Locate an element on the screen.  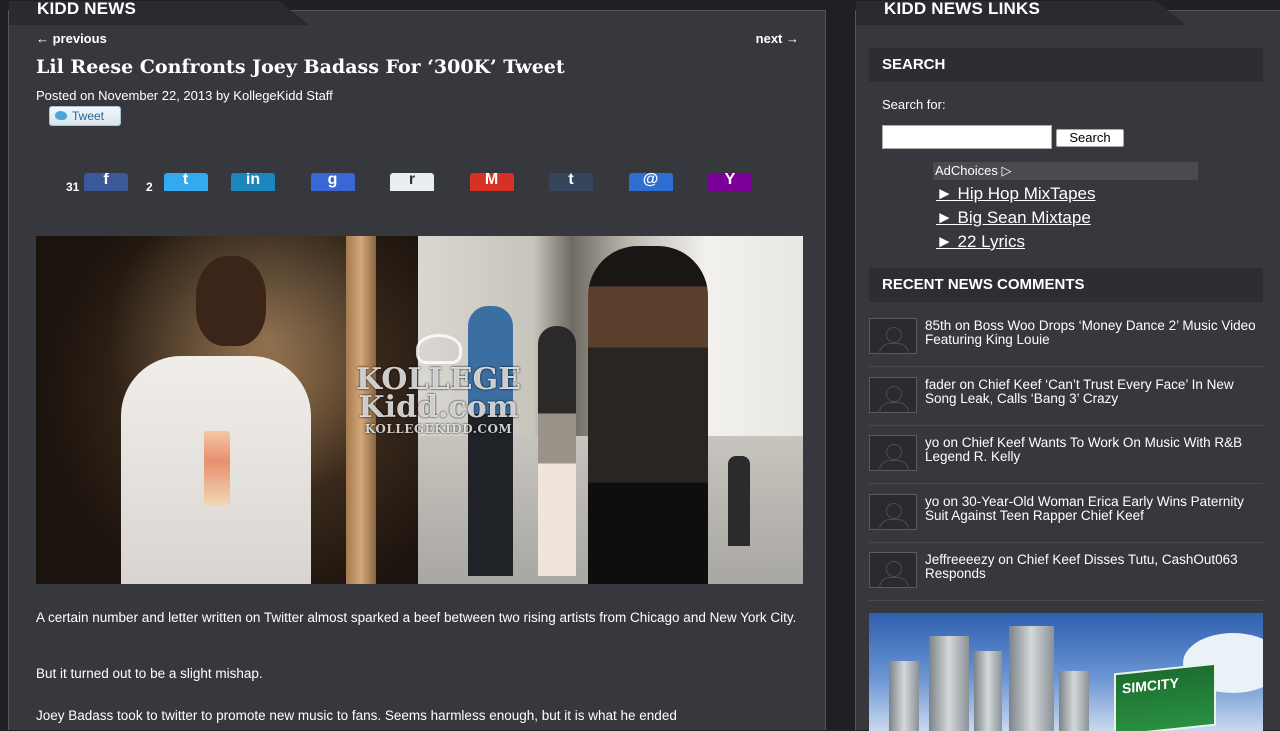
linkedin-icon: in is located at coordinates (253, 180).